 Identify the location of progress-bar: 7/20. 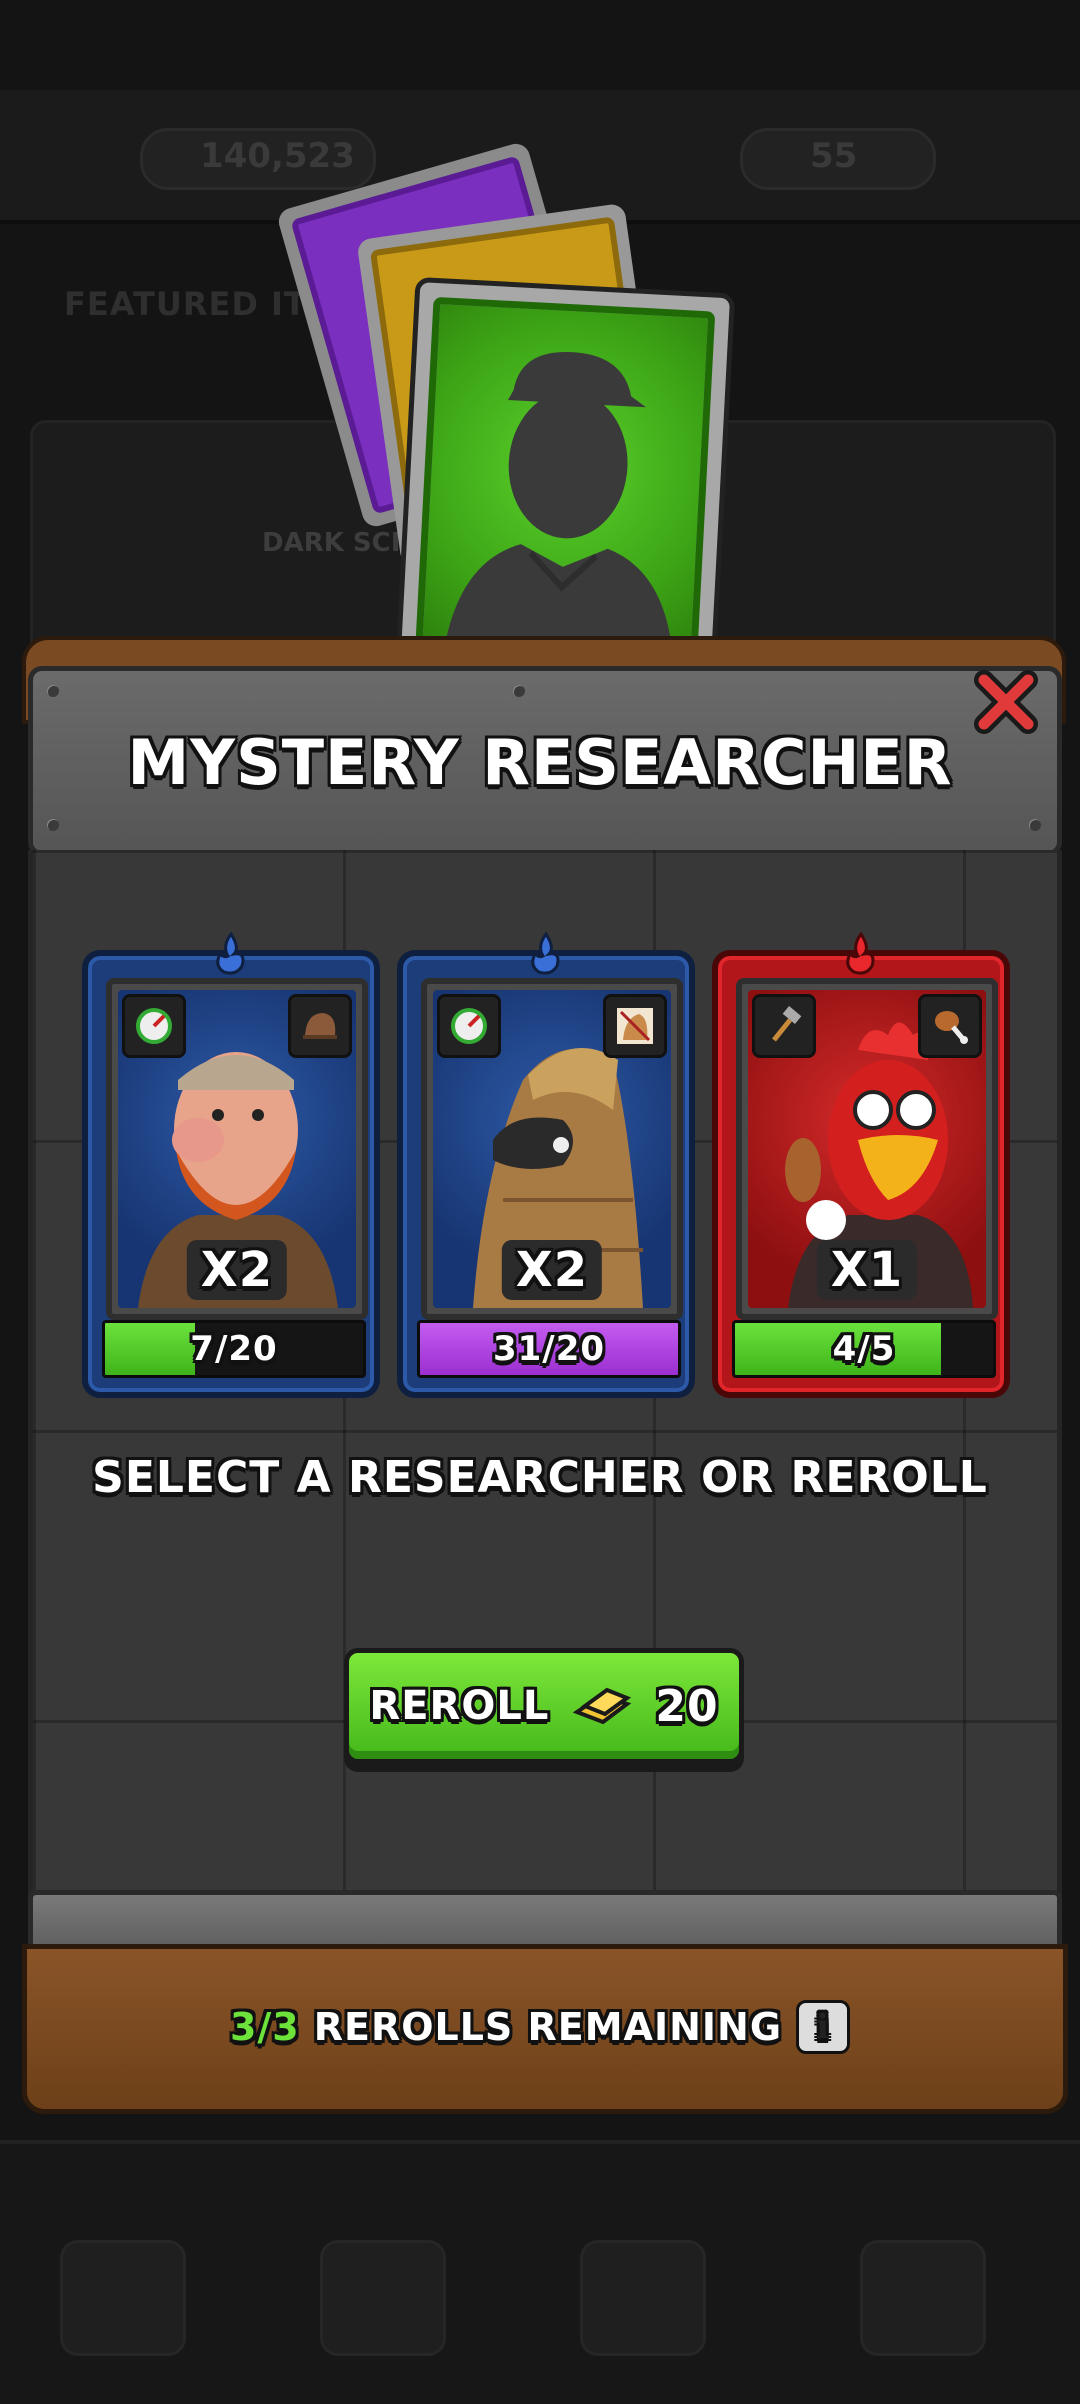
(234, 1349).